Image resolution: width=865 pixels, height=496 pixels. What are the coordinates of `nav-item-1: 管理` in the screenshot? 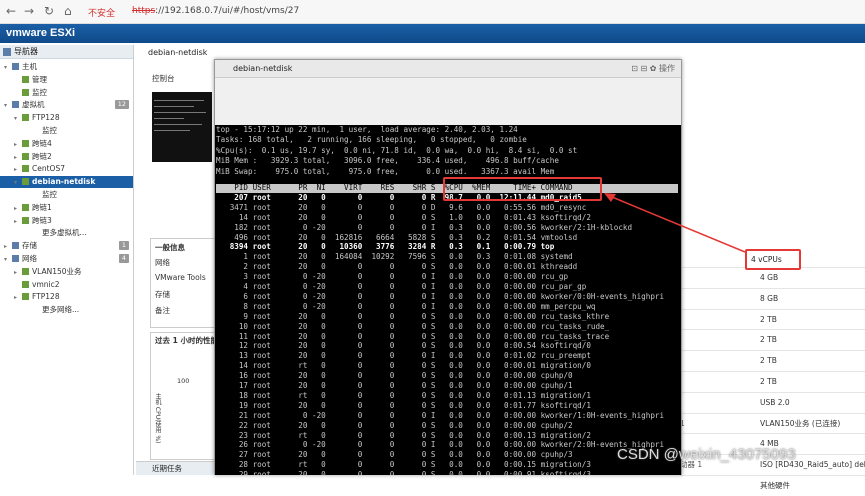 It's located at (66, 80).